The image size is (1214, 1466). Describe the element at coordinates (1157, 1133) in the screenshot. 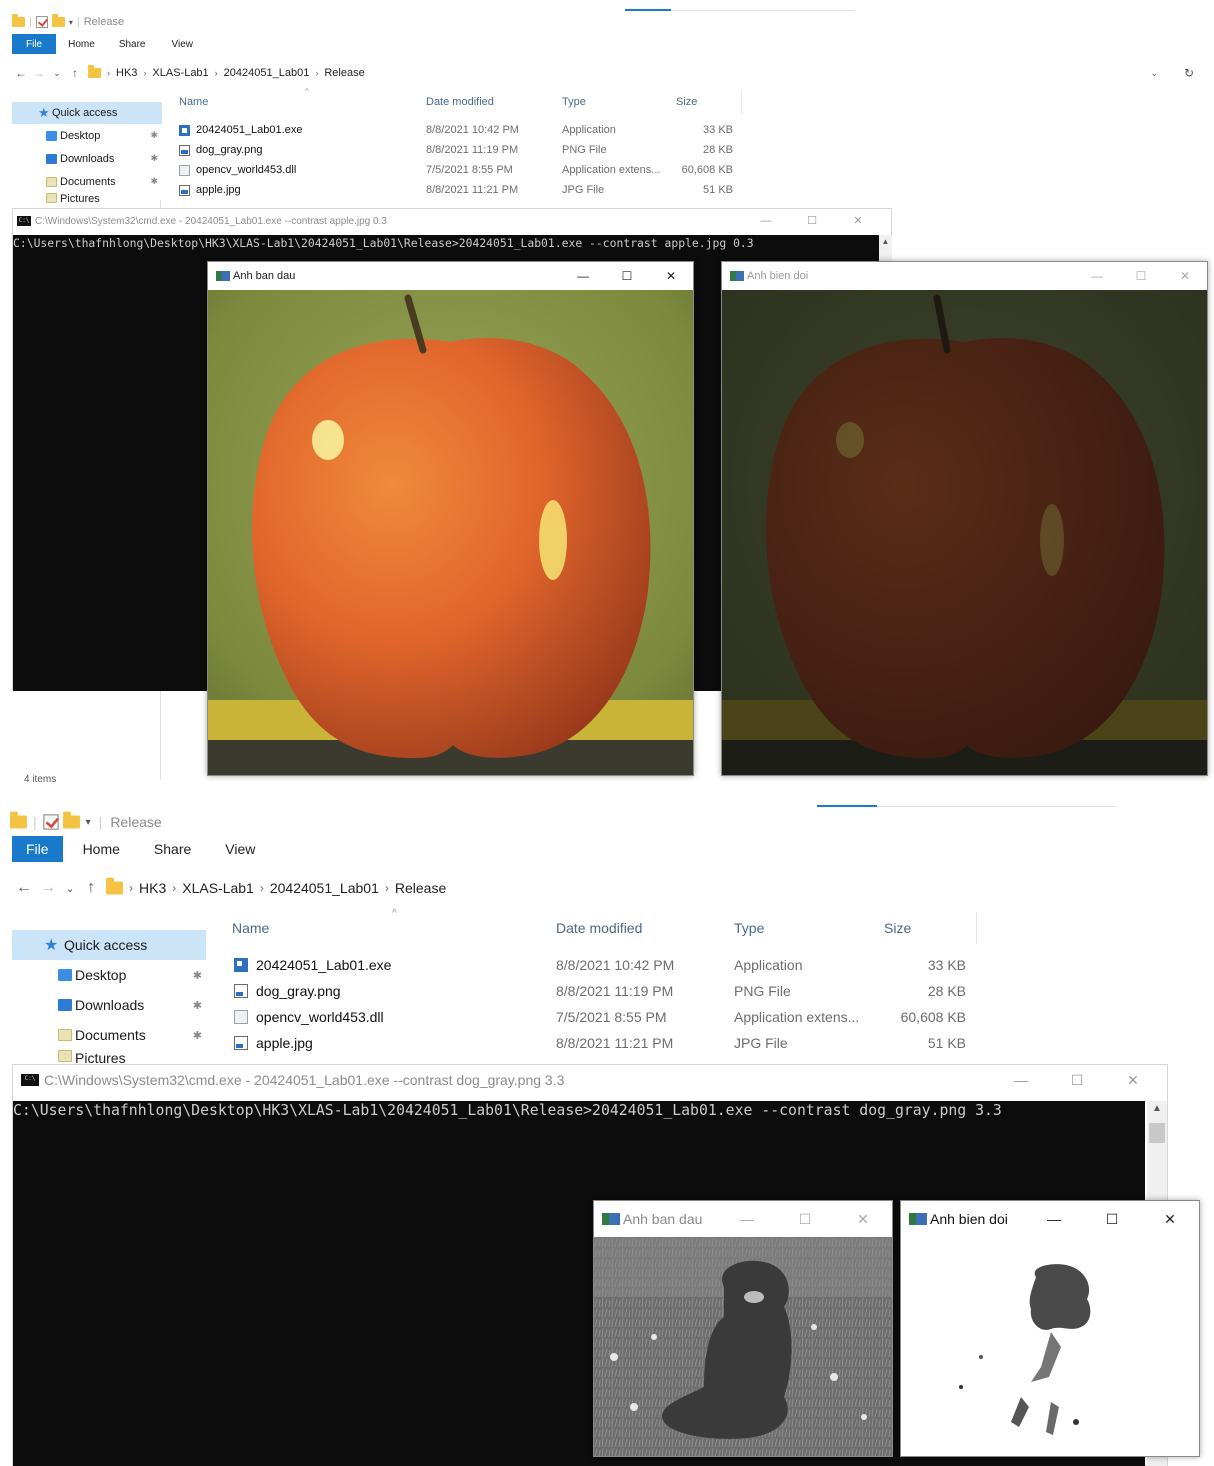

I see `scroll-thumb` at that location.